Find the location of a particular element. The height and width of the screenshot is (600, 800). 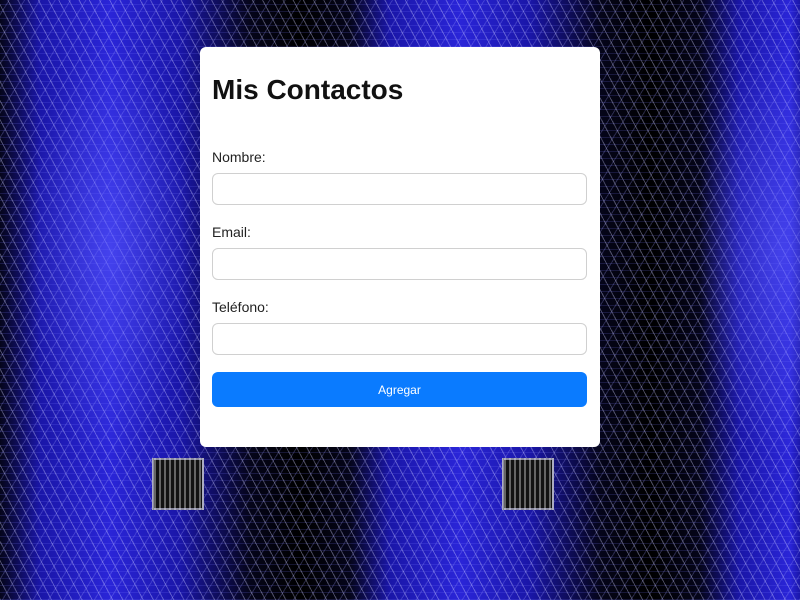

email-field is located at coordinates (399, 264).